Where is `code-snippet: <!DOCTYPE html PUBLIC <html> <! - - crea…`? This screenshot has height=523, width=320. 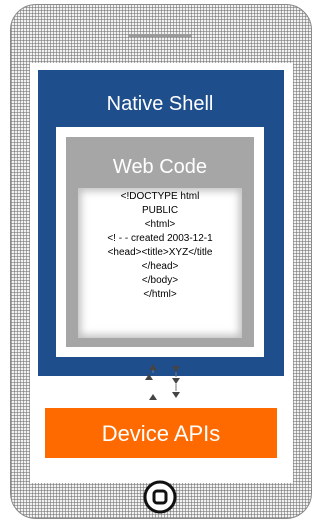 code-snippet: <!DOCTYPE html PUBLIC <html> <! - - crea… is located at coordinates (160, 246).